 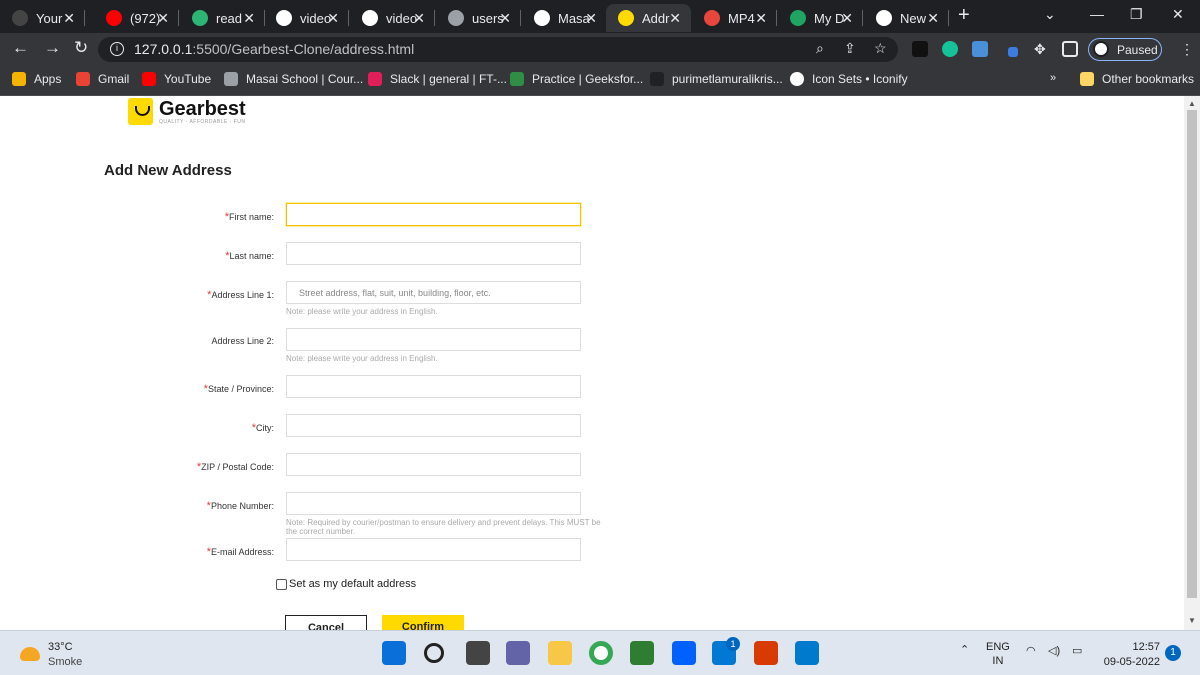 What do you see at coordinates (1125, 49) in the screenshot?
I see `profile-button: Paused` at bounding box center [1125, 49].